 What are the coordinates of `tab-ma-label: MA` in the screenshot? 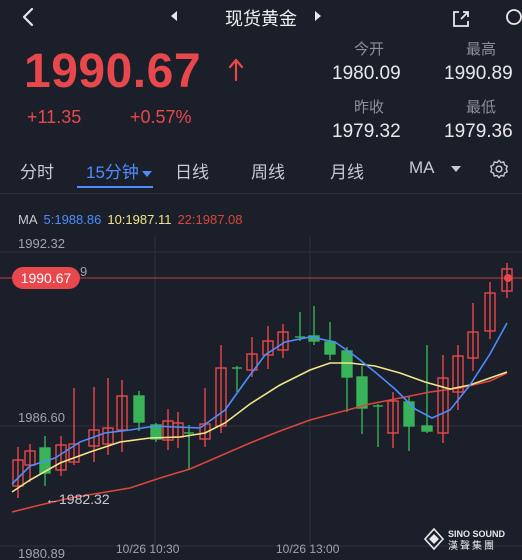 It's located at (422, 167).